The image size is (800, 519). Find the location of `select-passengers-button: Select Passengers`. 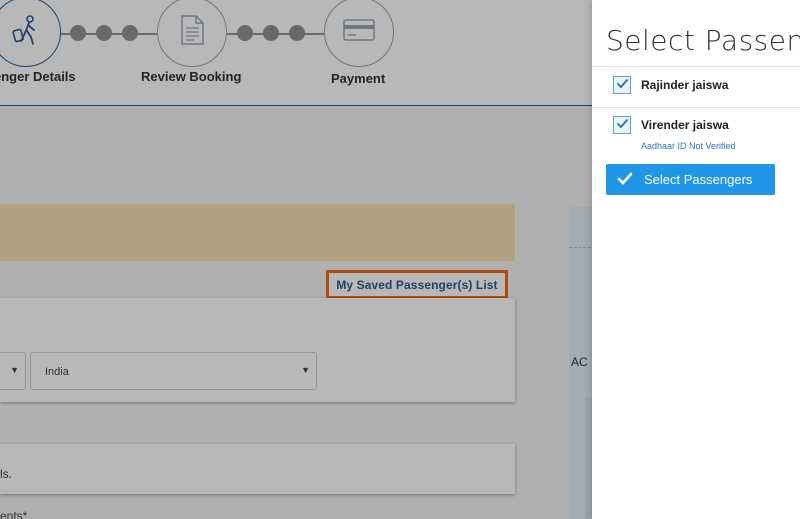

select-passengers-button: Select Passengers is located at coordinates (690, 179).